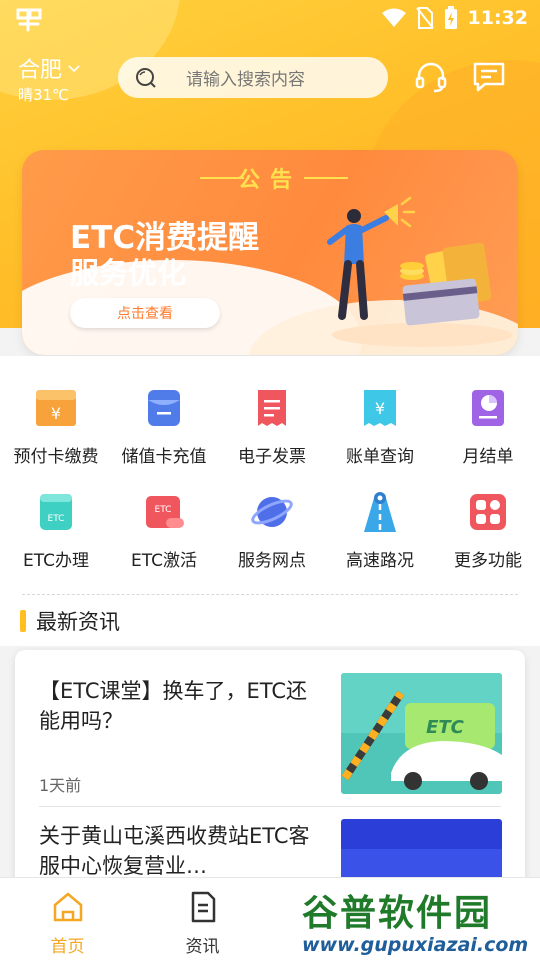  Describe the element at coordinates (272, 530) in the screenshot. I see `service-outlet: 服务网点` at that location.